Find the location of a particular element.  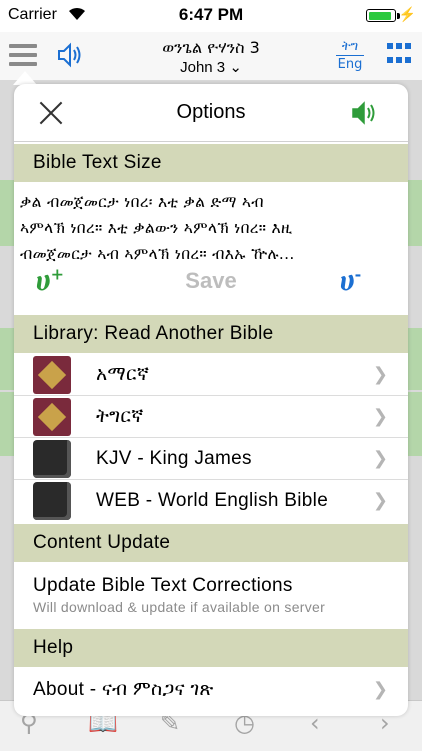

library-item-tigrinya: ትግርኛ ❯ is located at coordinates (211, 417).